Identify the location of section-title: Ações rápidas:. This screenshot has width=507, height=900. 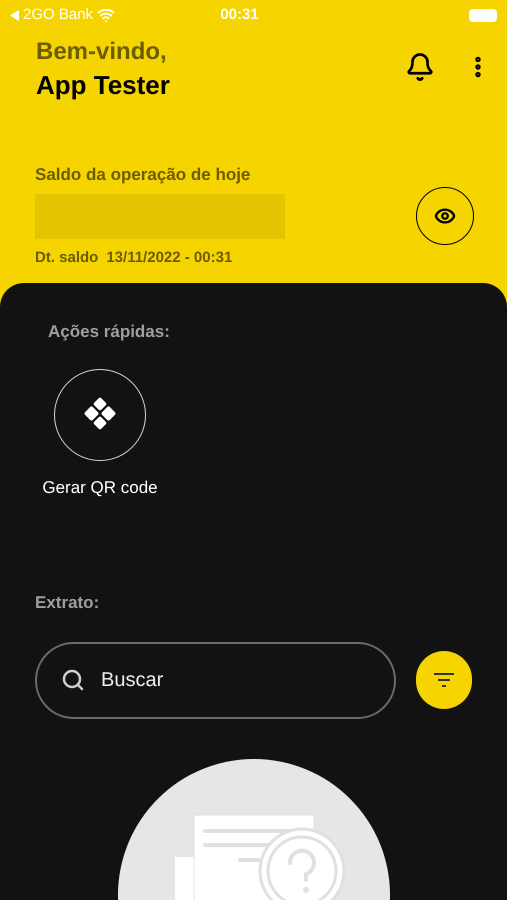
(109, 332).